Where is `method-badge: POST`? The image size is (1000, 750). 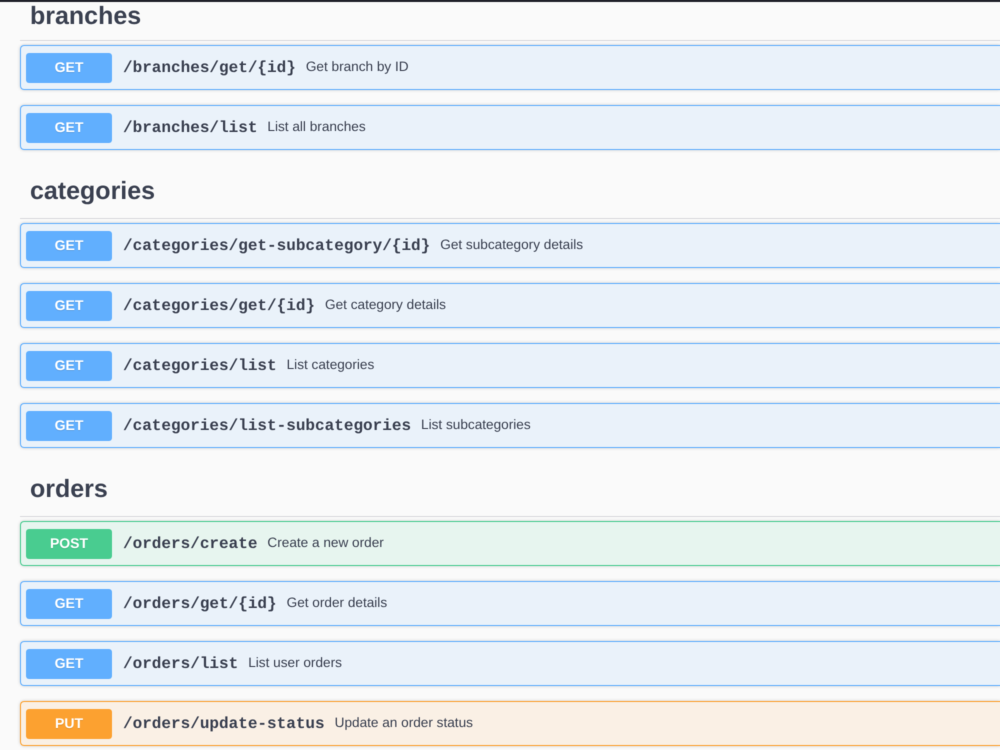
method-badge: POST is located at coordinates (69, 543).